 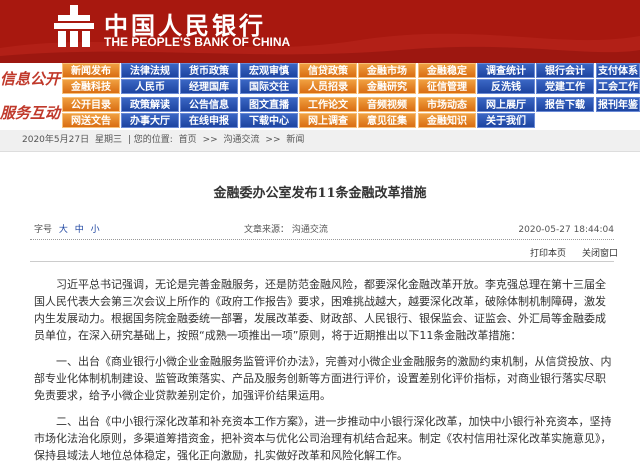 What do you see at coordinates (506, 86) in the screenshot?
I see `nav-item: 反洗钱` at bounding box center [506, 86].